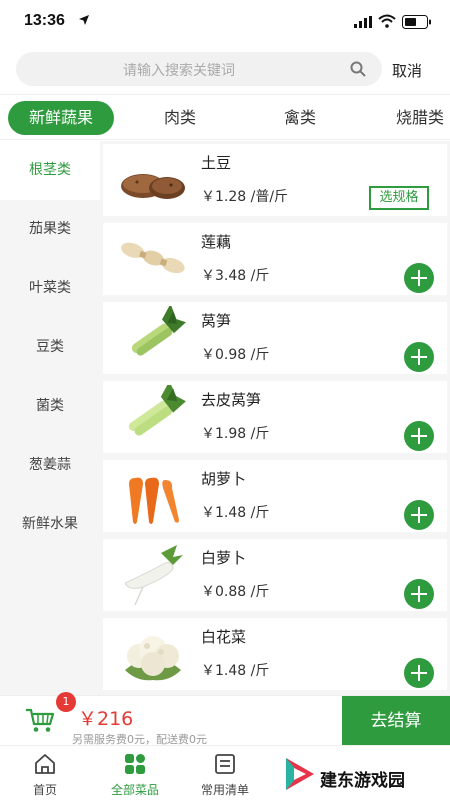 This screenshot has height=800, width=450. Describe the element at coordinates (134, 790) in the screenshot. I see `nav-label: 全部菜品` at that location.